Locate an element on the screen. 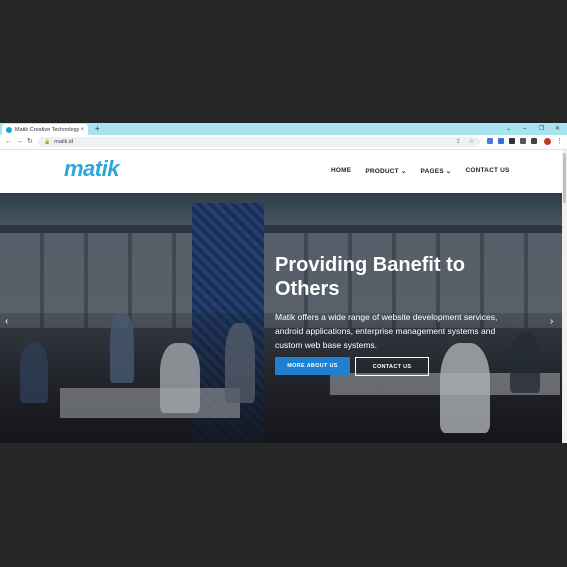 The width and height of the screenshot is (567, 567). bookmark-star-icon: ☆ is located at coordinates (471, 142).